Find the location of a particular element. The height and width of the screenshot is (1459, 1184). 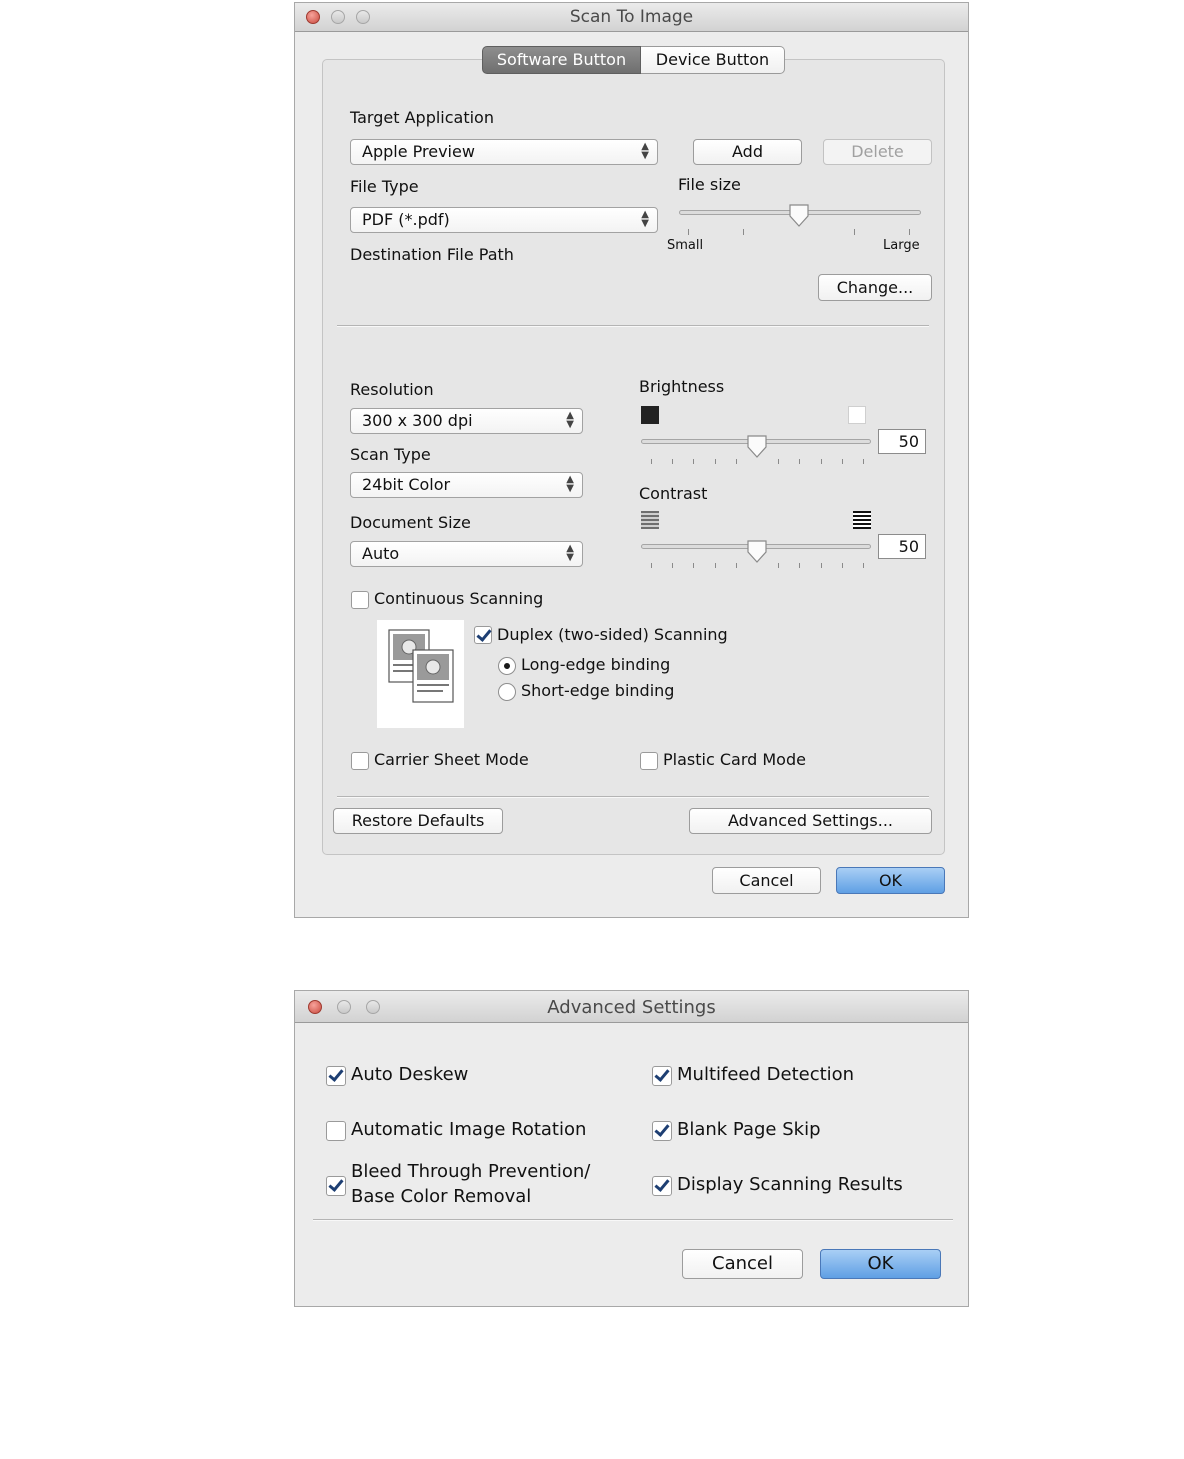

window-title: Advanced Settings is located at coordinates (631, 1007).